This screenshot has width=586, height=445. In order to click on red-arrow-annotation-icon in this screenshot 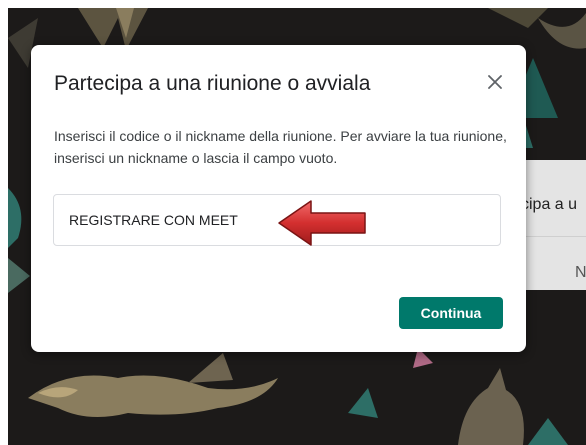, I will do `click(322, 223)`.